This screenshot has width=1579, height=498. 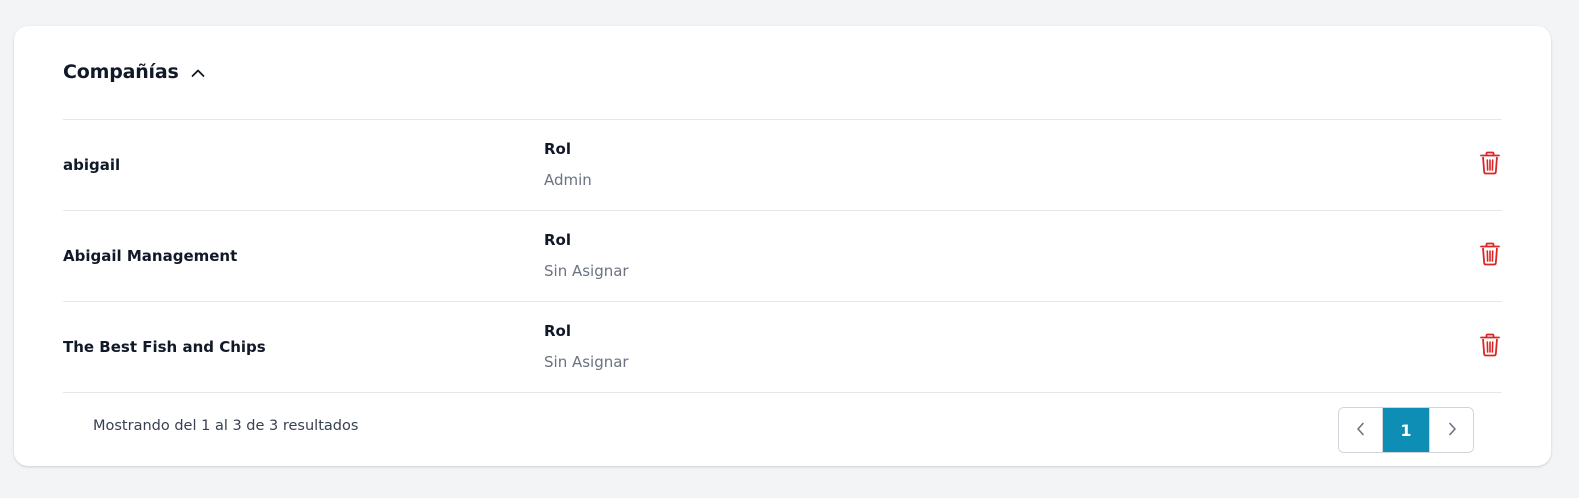 I want to click on chevron-right-icon, so click(x=1452, y=430).